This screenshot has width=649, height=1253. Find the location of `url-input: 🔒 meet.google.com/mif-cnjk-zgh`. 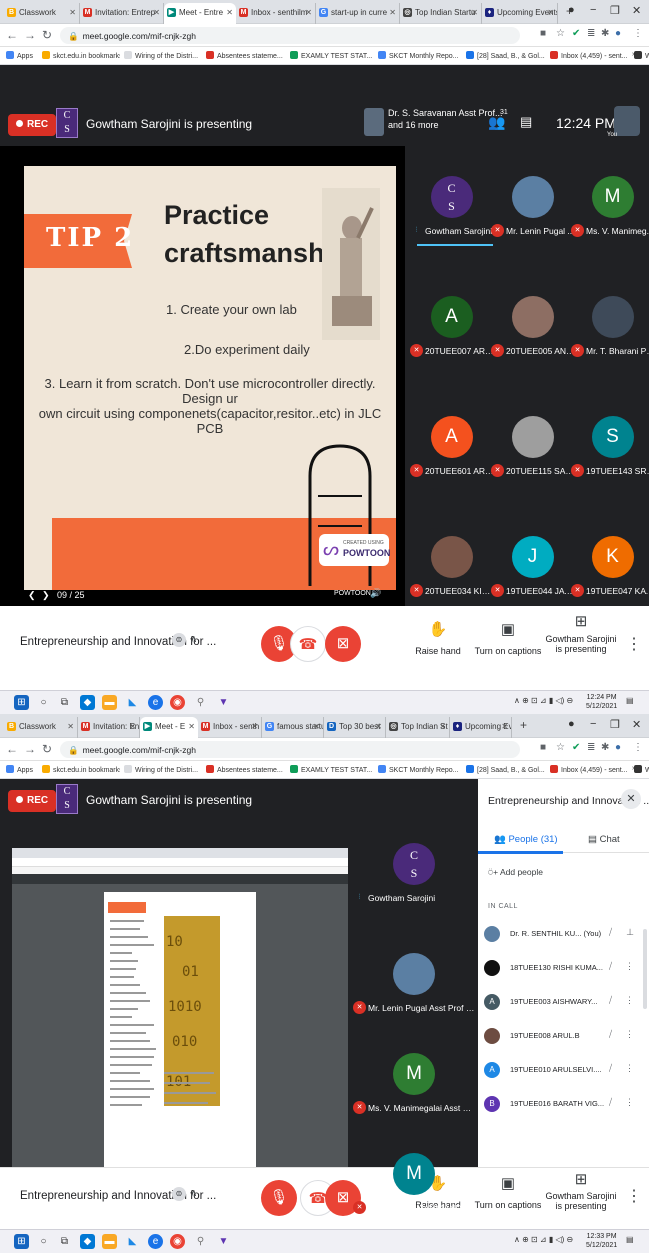

url-input: 🔒 meet.google.com/mif-cnjk-zgh is located at coordinates (290, 35).